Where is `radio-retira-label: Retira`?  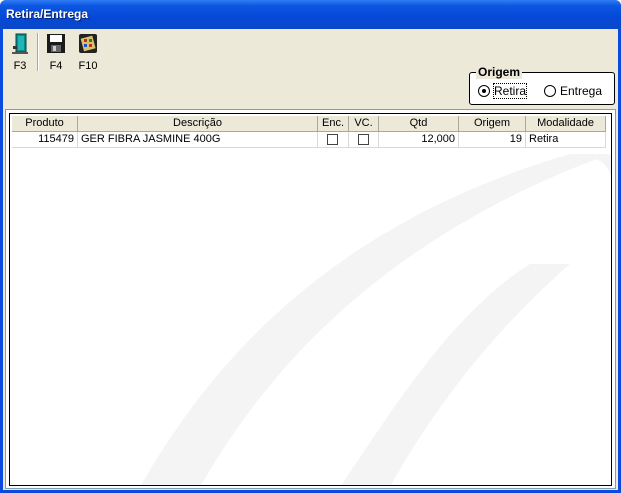
radio-retira-label: Retira is located at coordinates (510, 91).